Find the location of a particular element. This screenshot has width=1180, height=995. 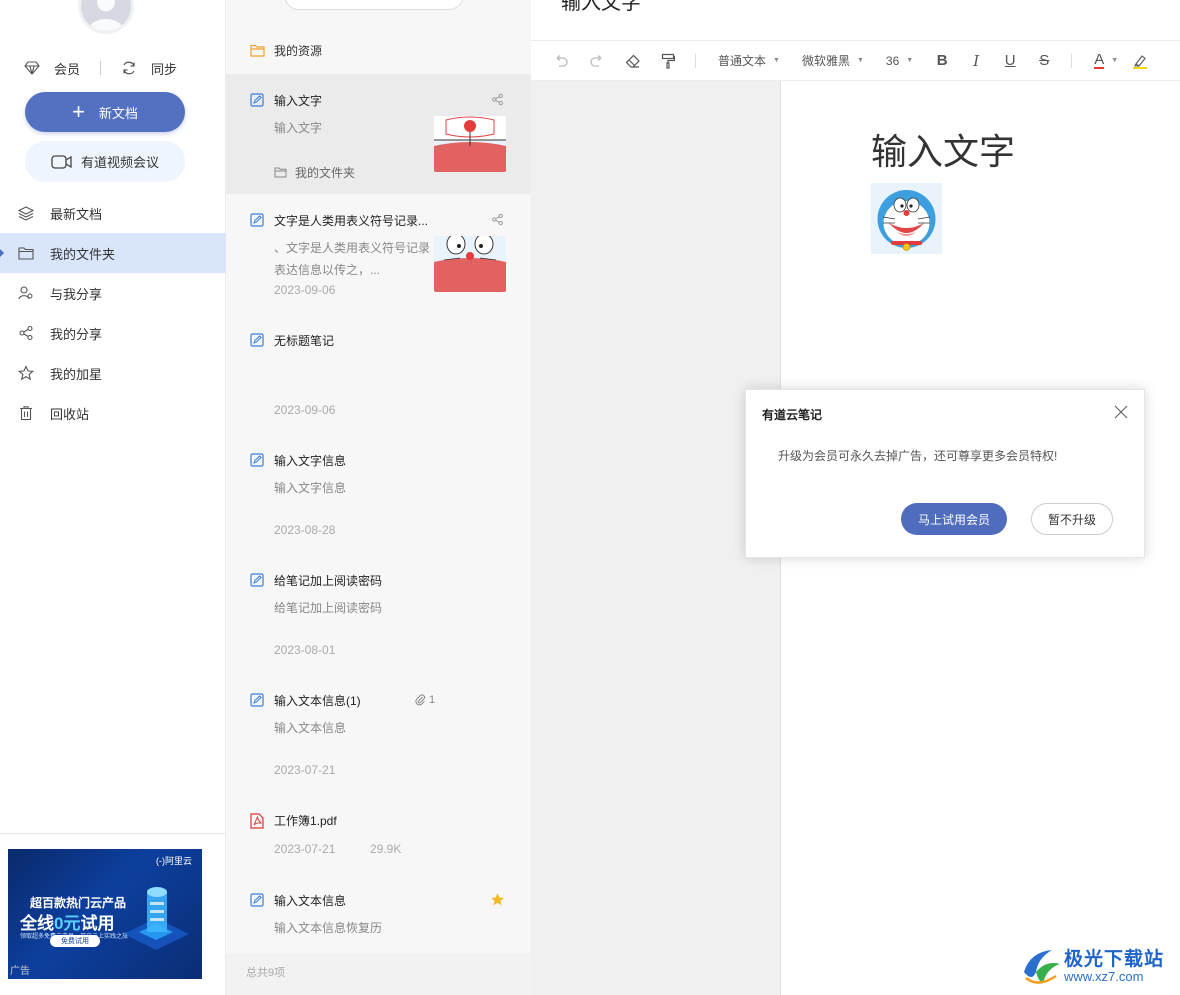

sync-icon is located at coordinates (129, 68).